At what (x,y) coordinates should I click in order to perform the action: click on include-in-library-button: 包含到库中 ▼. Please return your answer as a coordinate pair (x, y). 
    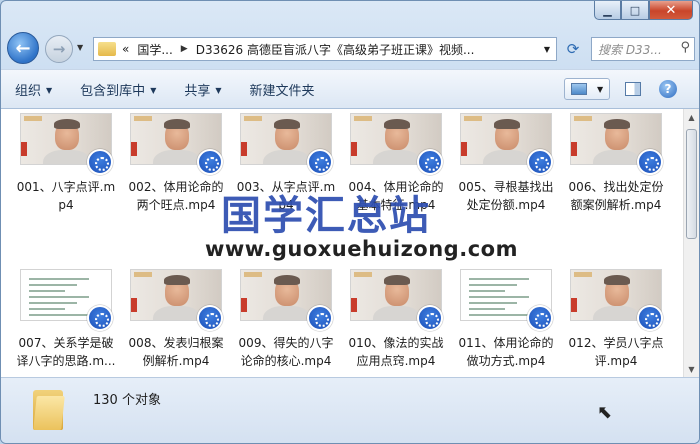
    Looking at the image, I should click on (118, 89).